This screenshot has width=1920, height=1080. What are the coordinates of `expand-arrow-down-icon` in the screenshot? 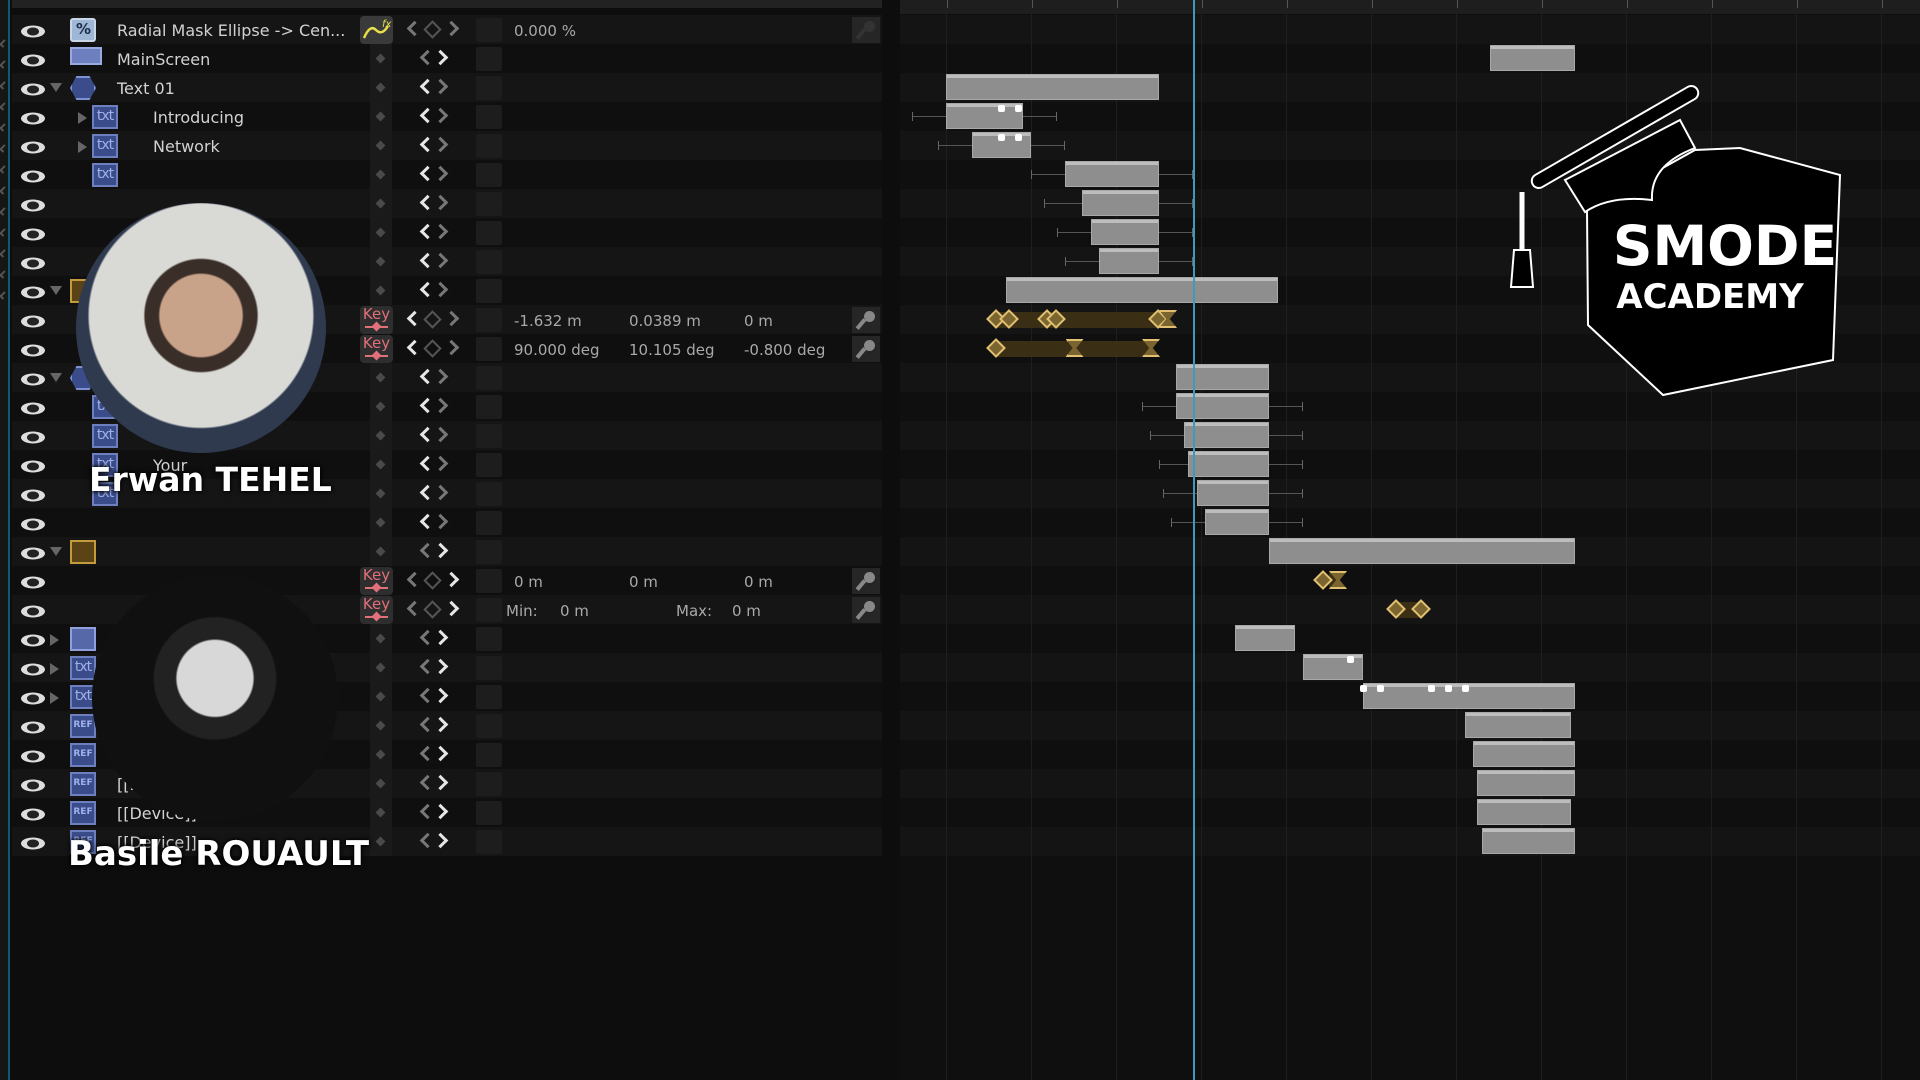 It's located at (56, 290).